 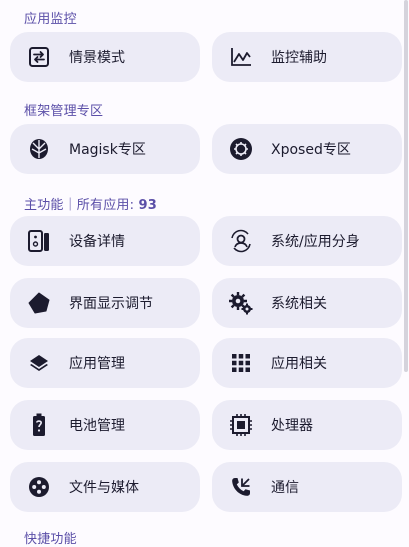 I want to click on phone-call-icon, so click(x=241, y=487).